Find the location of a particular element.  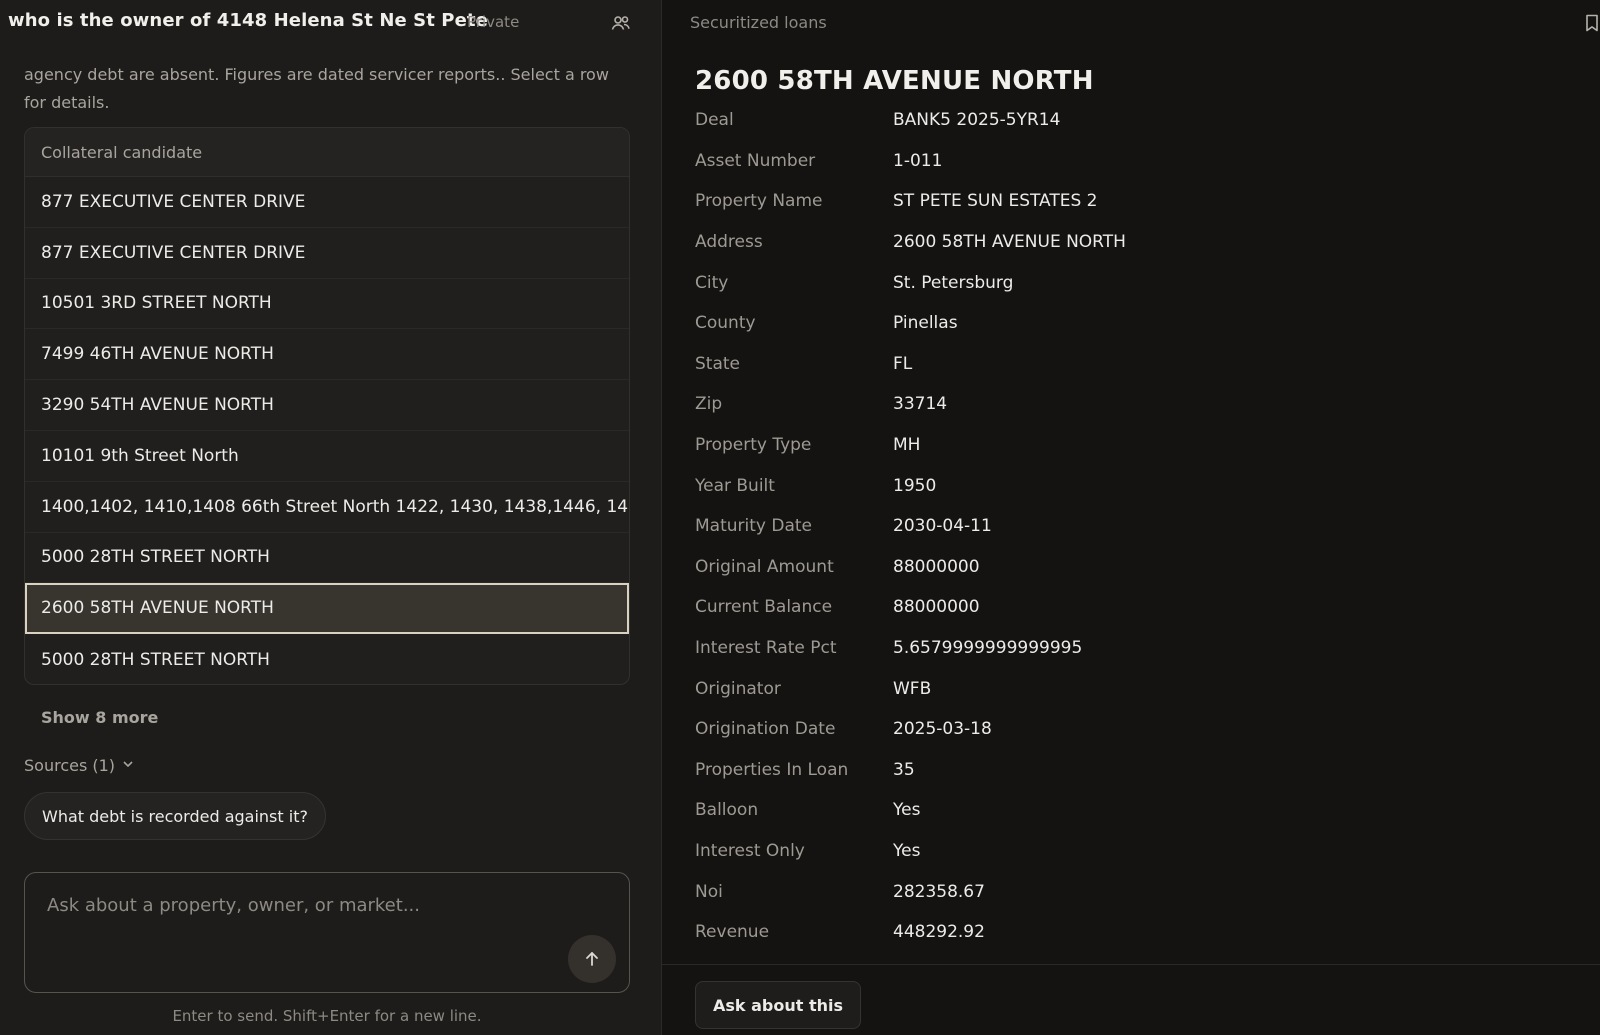

field-row: Properties In Loan 35 is located at coordinates (1135, 770).